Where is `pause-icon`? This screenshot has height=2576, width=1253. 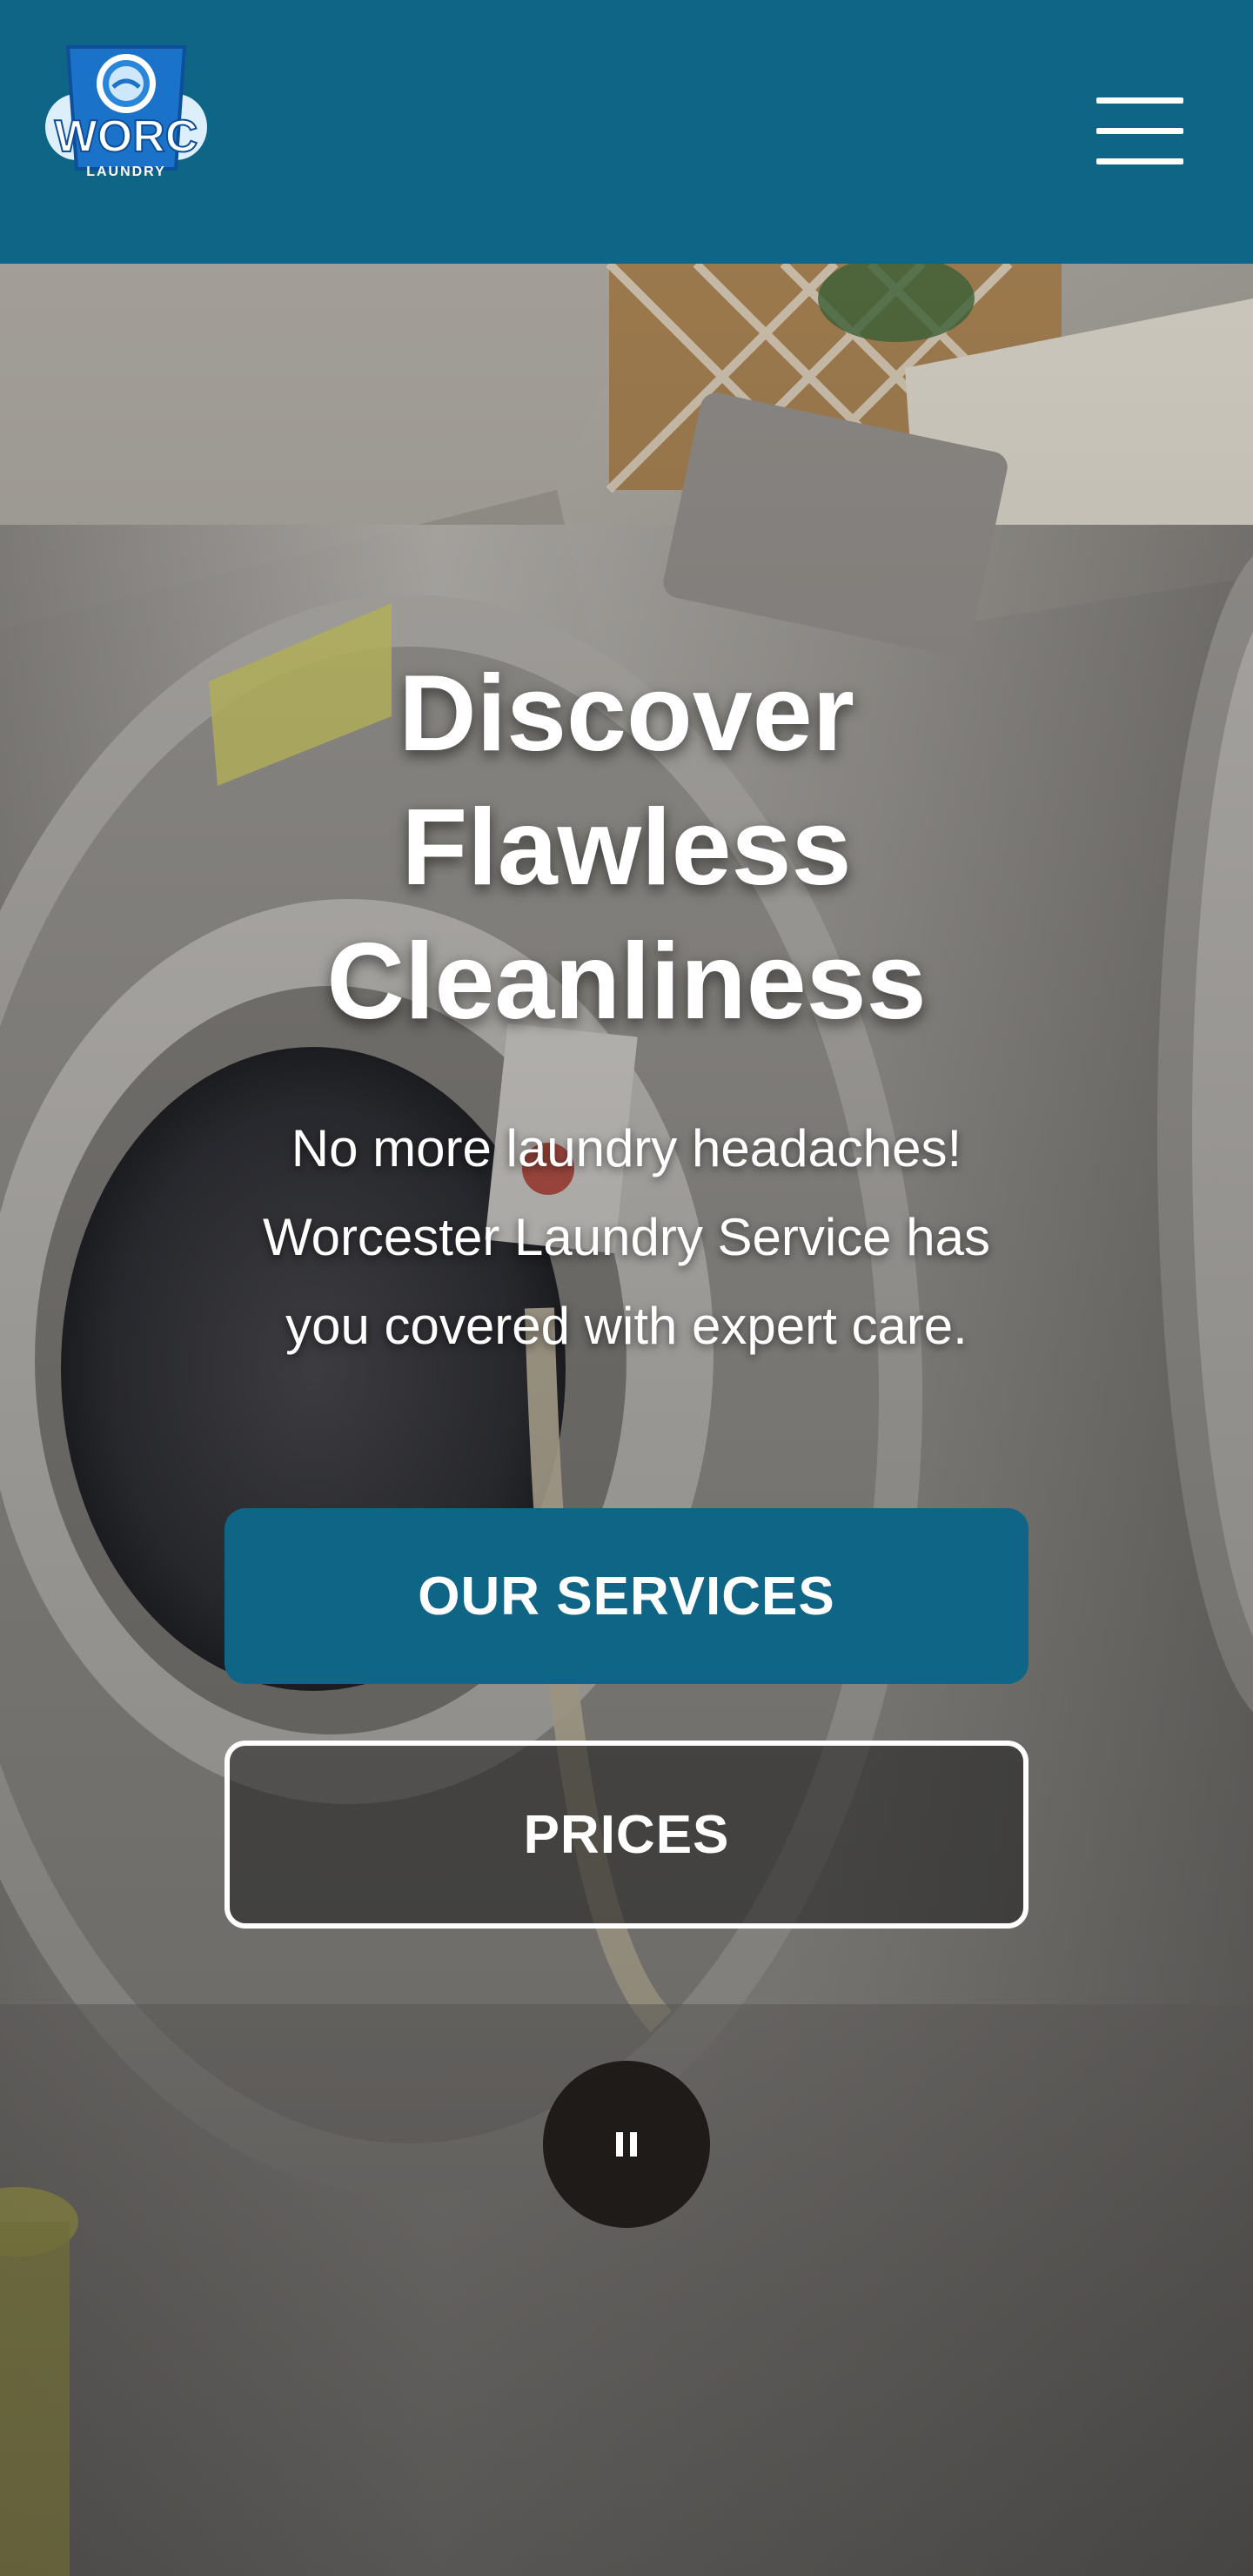 pause-icon is located at coordinates (626, 2145).